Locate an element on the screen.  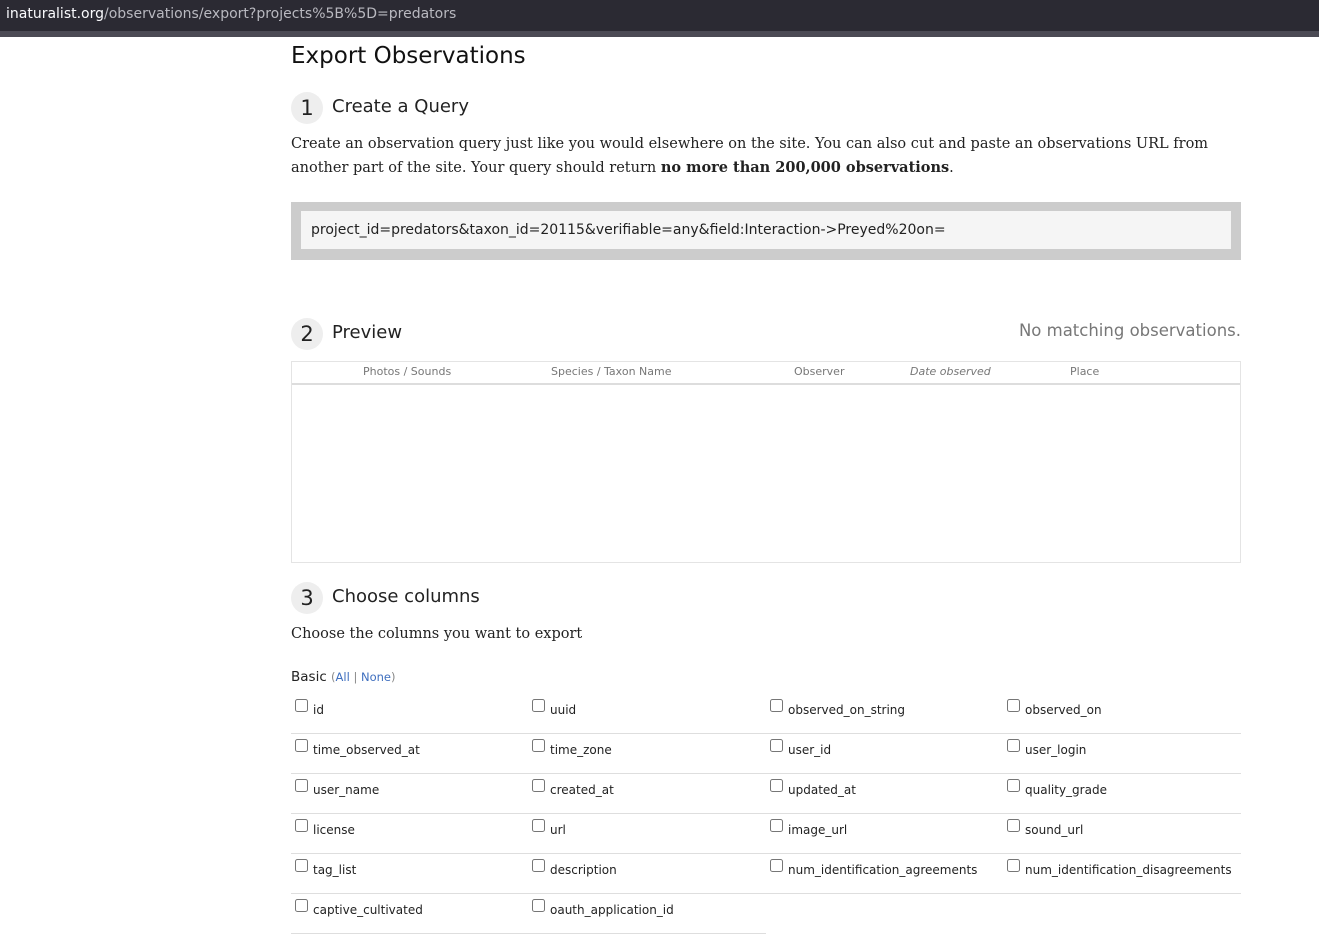
select-none-link: None is located at coordinates (376, 677).